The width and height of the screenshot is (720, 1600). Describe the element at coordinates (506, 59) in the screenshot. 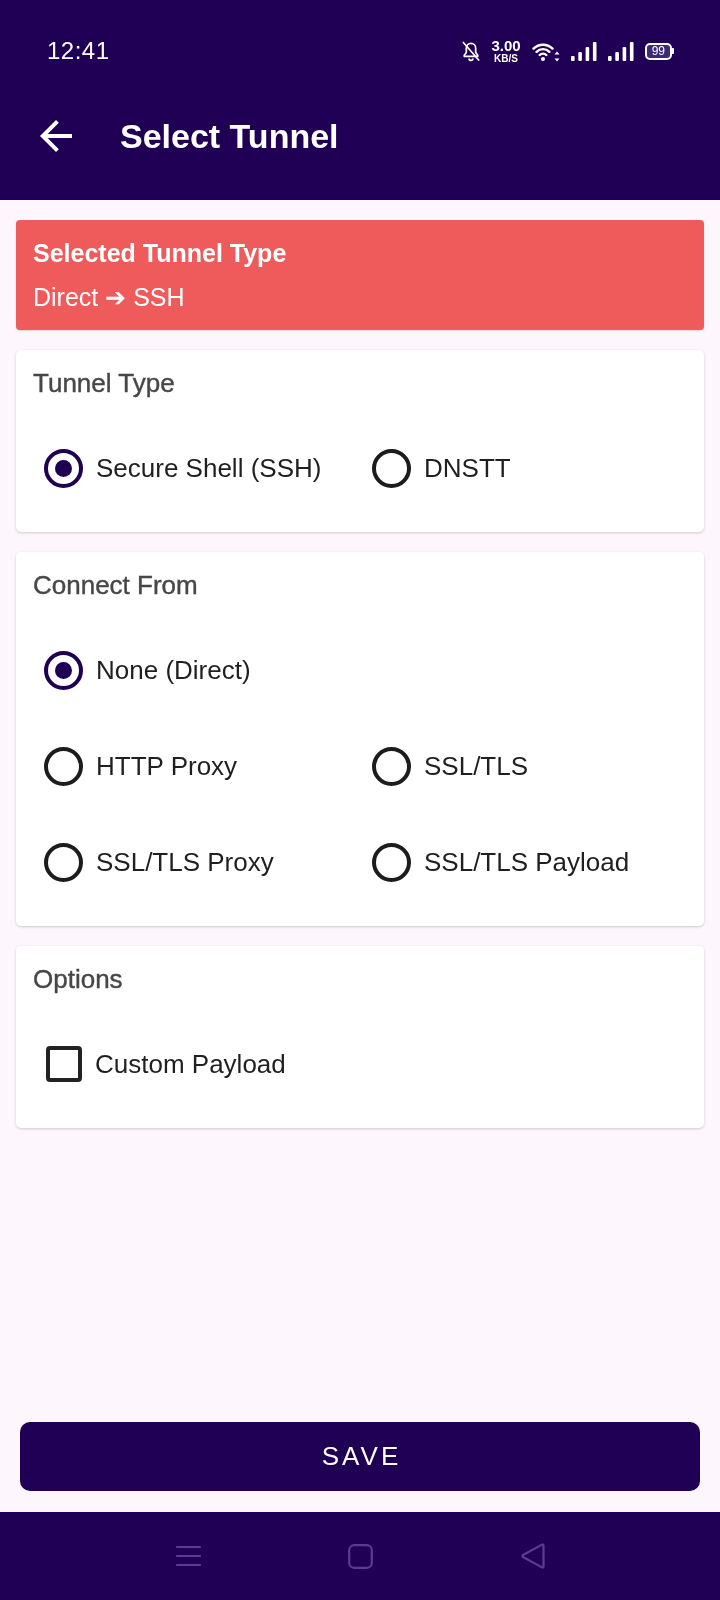

I see `network-speed-unit: KB/S` at that location.